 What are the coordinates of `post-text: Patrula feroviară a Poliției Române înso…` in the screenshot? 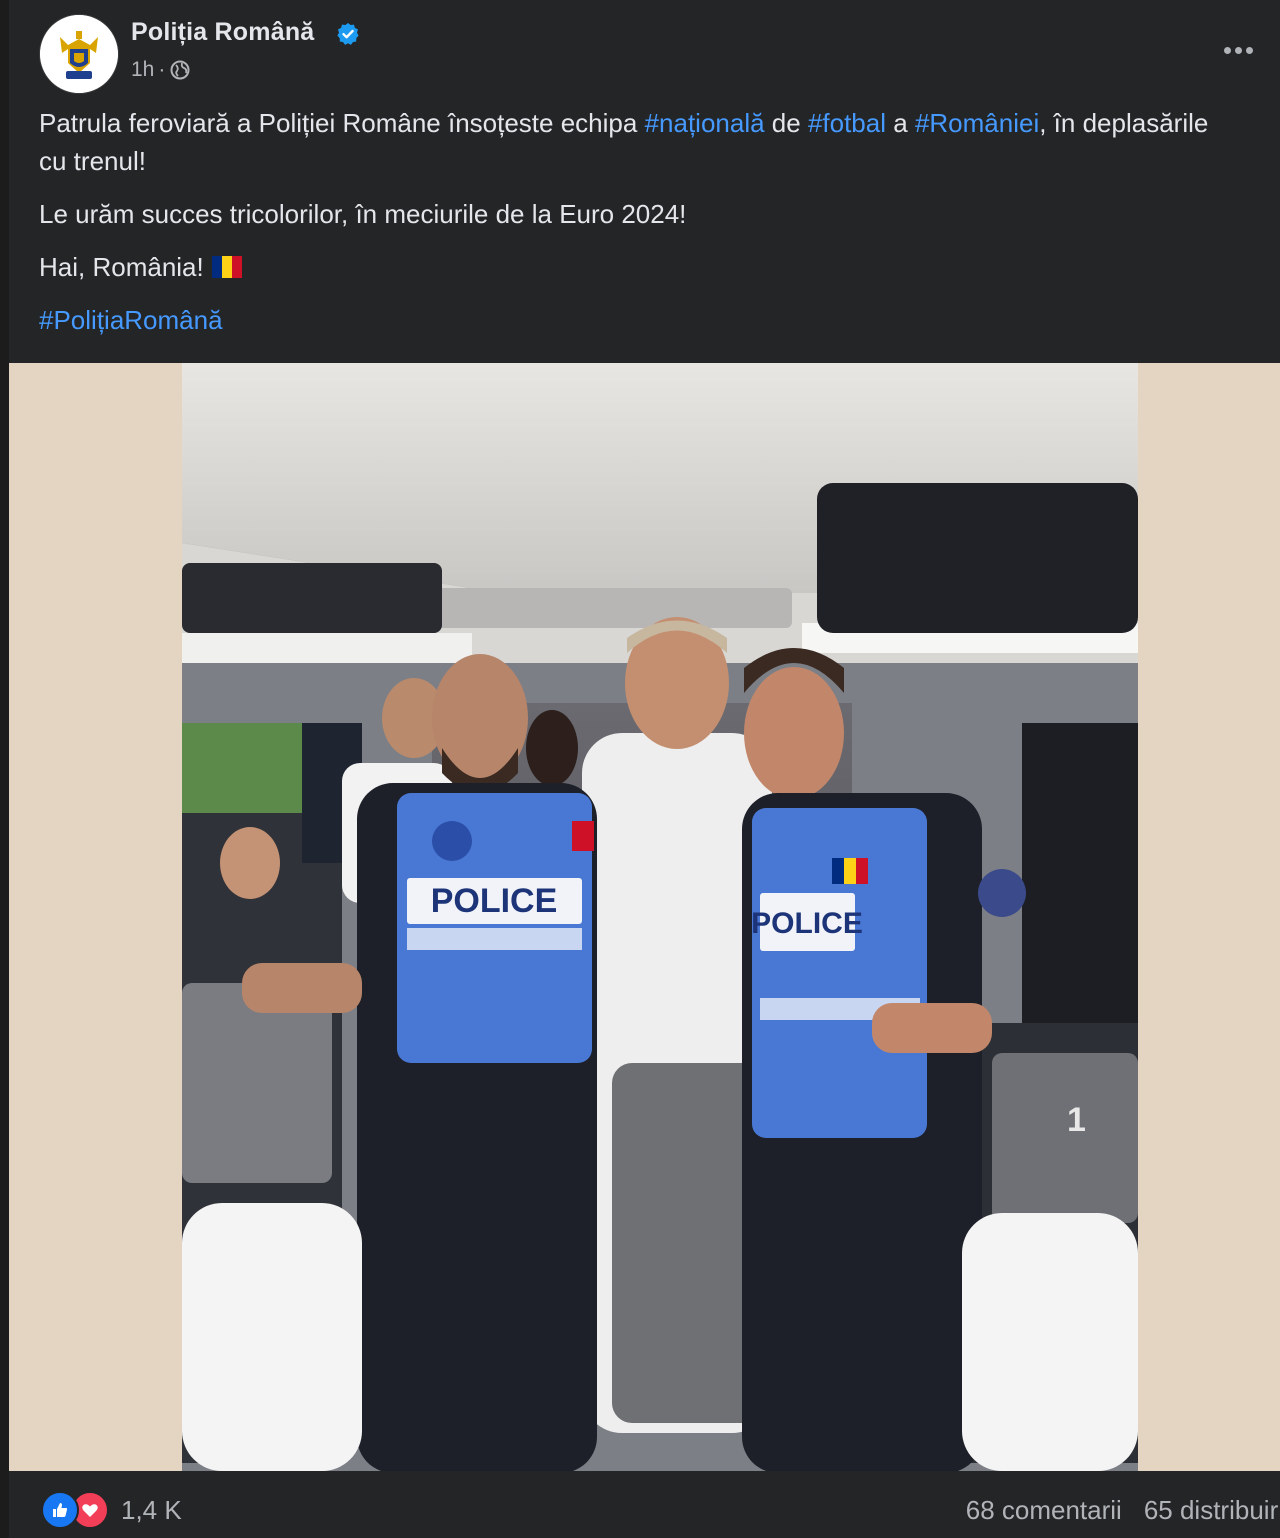 It's located at (629, 229).